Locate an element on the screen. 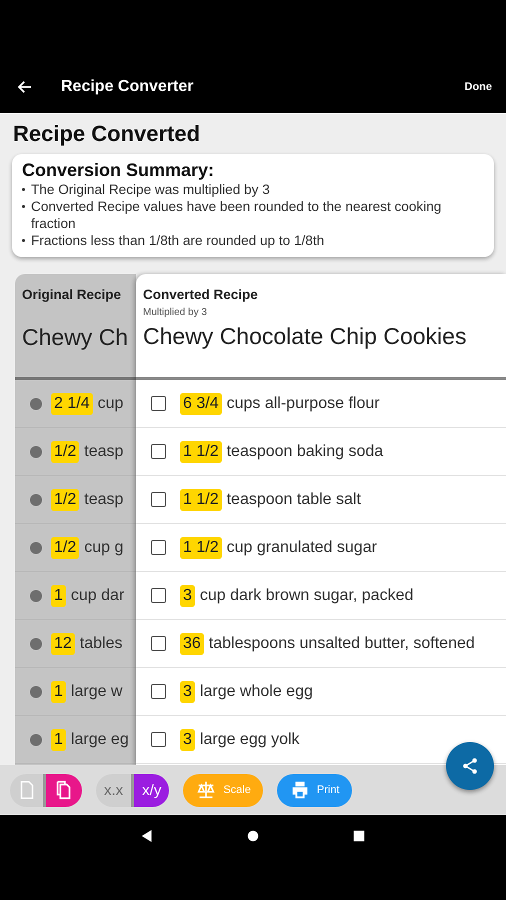 The image size is (506, 900). summary-text: Converted Recipe values have been rounded to the nearest cooking fraction is located at coordinates (236, 215).